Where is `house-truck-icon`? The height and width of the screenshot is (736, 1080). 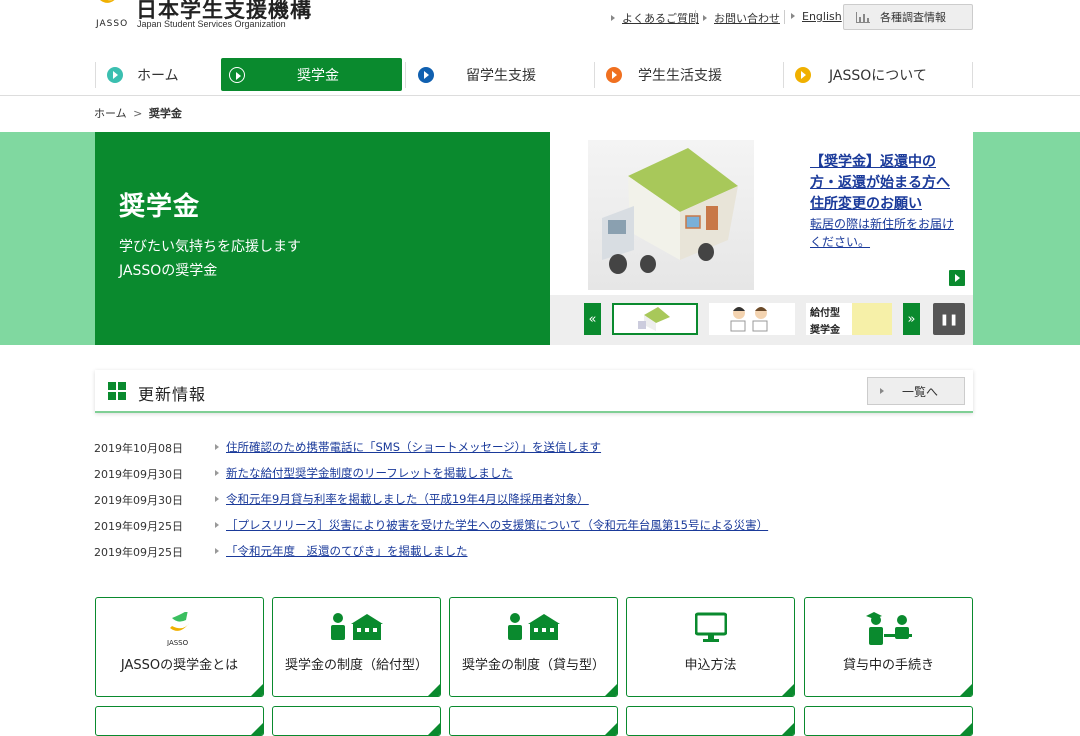
house-truck-icon is located at coordinates (670, 211).